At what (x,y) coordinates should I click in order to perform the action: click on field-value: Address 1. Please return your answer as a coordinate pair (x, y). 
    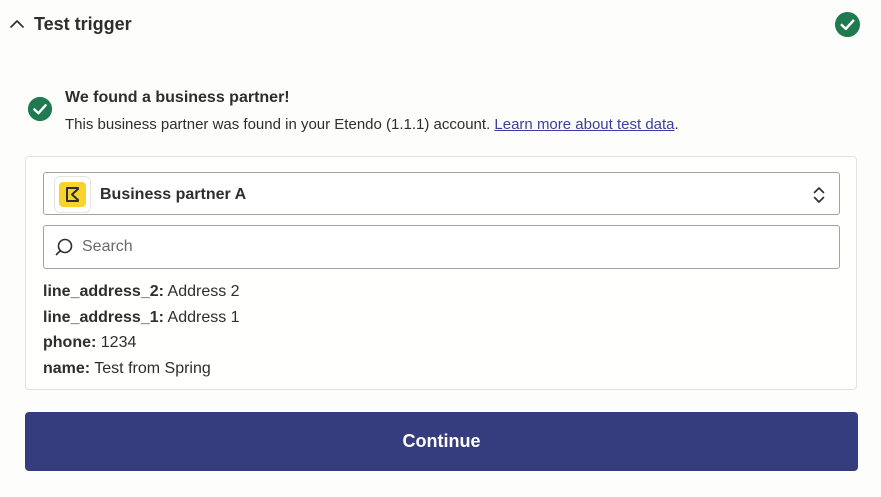
    Looking at the image, I should click on (203, 317).